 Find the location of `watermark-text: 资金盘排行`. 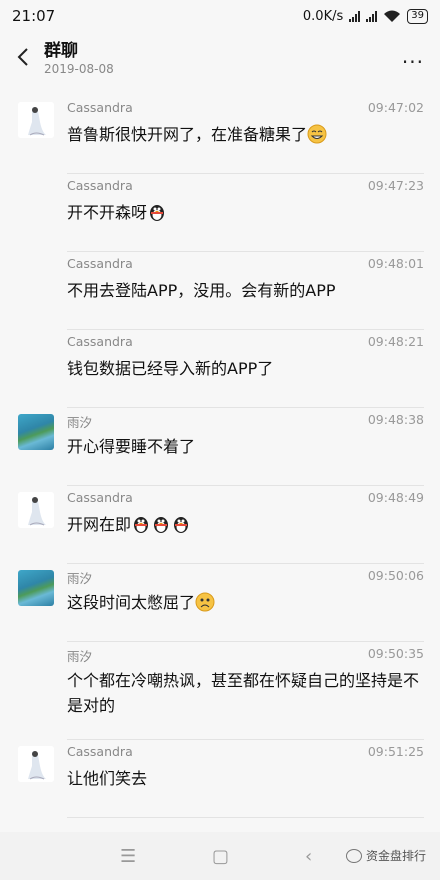

watermark-text: 资金盘排行 is located at coordinates (395, 856).